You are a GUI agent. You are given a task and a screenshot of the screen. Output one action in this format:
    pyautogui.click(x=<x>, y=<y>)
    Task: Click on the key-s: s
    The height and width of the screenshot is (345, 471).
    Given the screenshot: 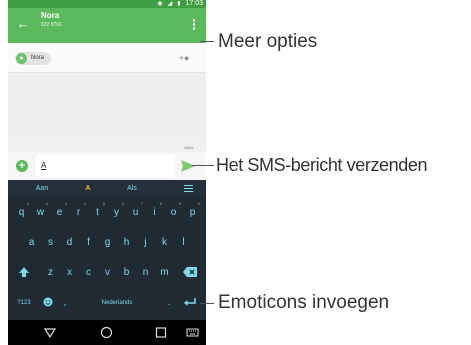 What is the action you would take?
    pyautogui.click(x=50, y=242)
    